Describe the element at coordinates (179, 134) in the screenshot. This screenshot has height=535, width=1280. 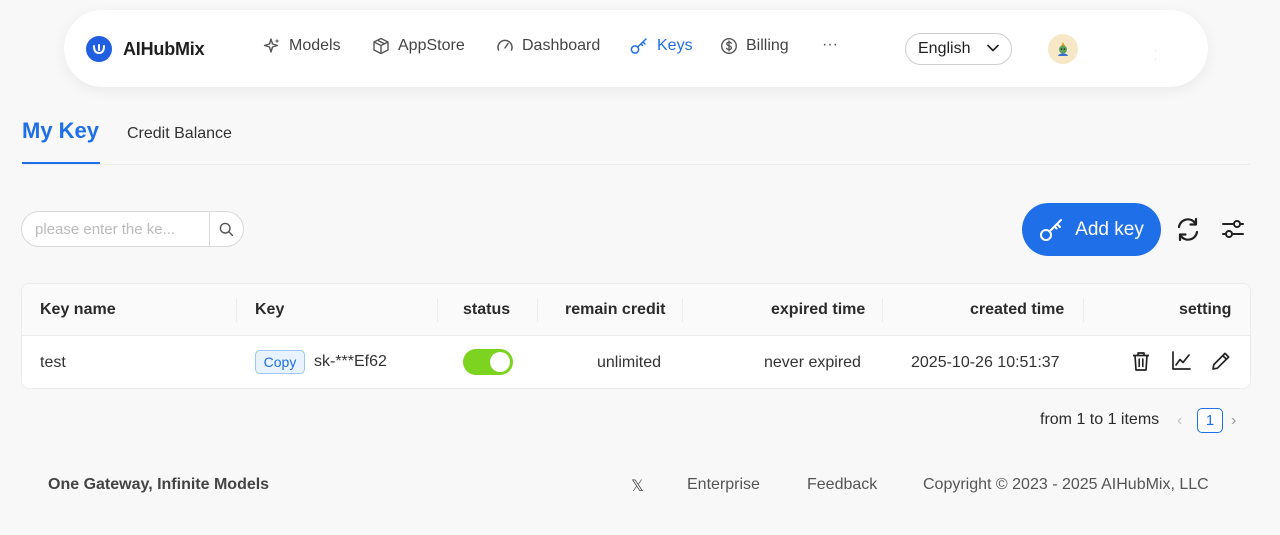
I see `tab-credit-balance: Credit Balance` at that location.